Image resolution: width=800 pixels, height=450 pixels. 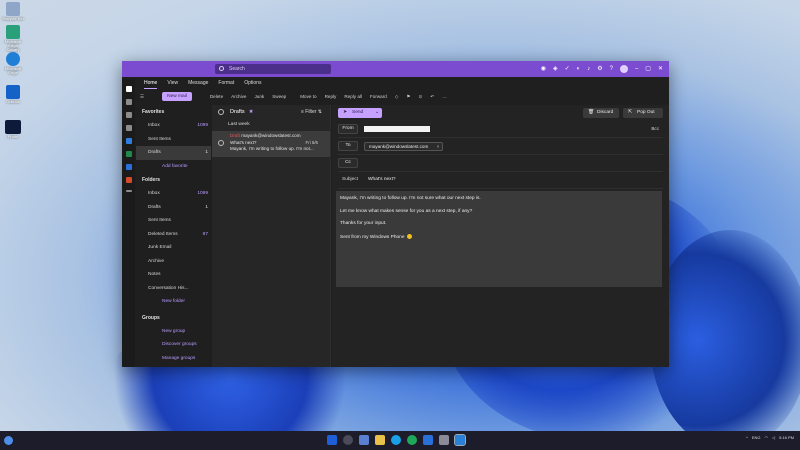 What do you see at coordinates (555, 69) in the screenshot?
I see `teams-icon: ◈` at bounding box center [555, 69].